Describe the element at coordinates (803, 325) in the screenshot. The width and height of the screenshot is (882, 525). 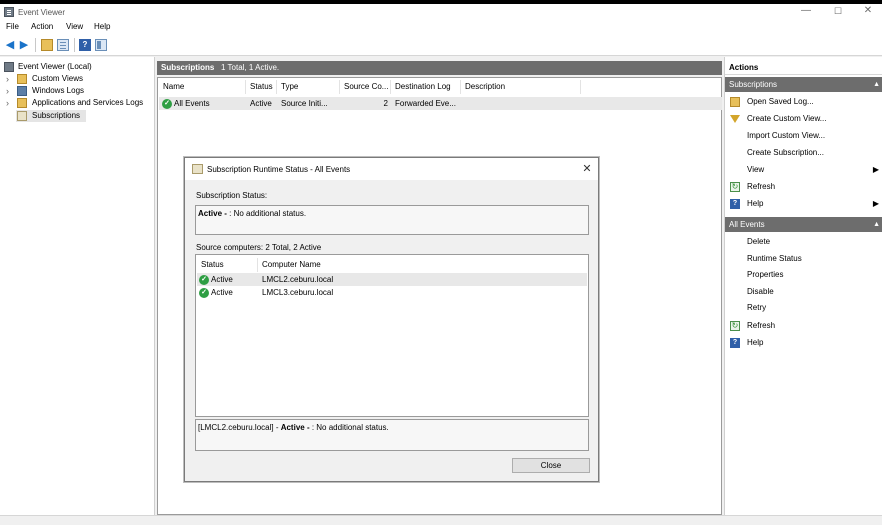
I see `action-refresh-all-events: ↻ Refresh` at that location.